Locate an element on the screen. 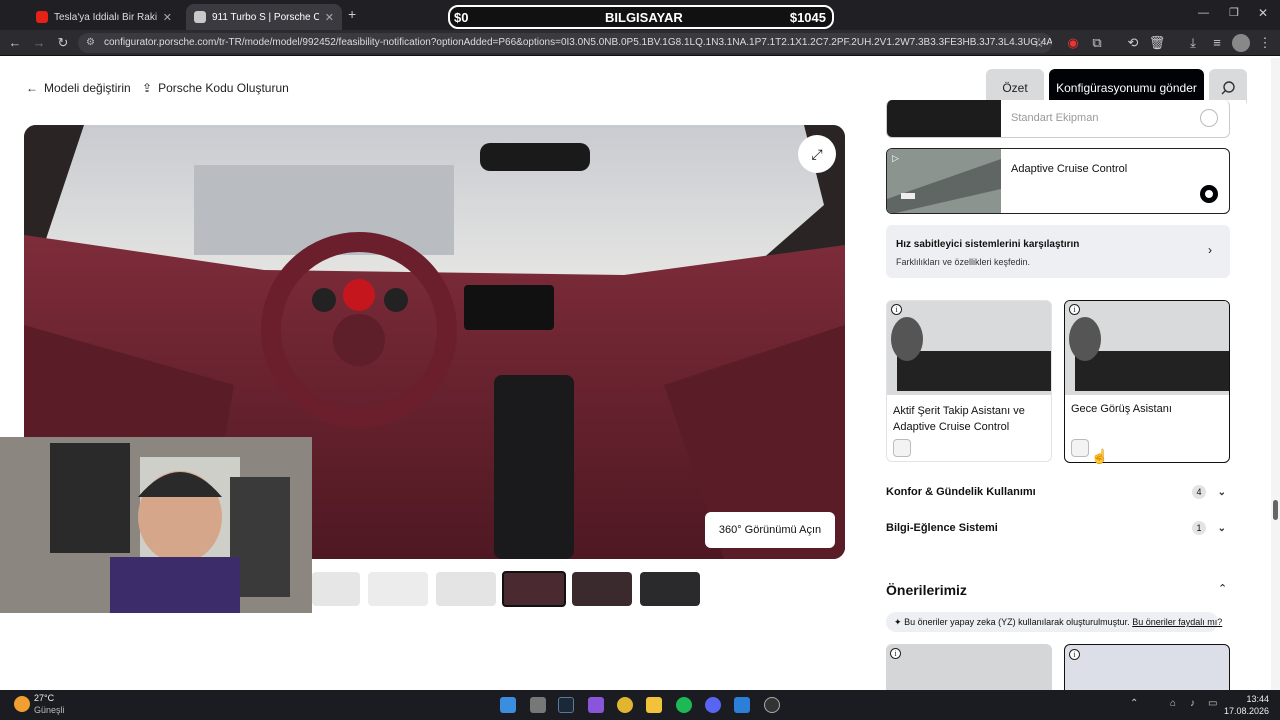  history-icon: ⟲ is located at coordinates (1133, 43).